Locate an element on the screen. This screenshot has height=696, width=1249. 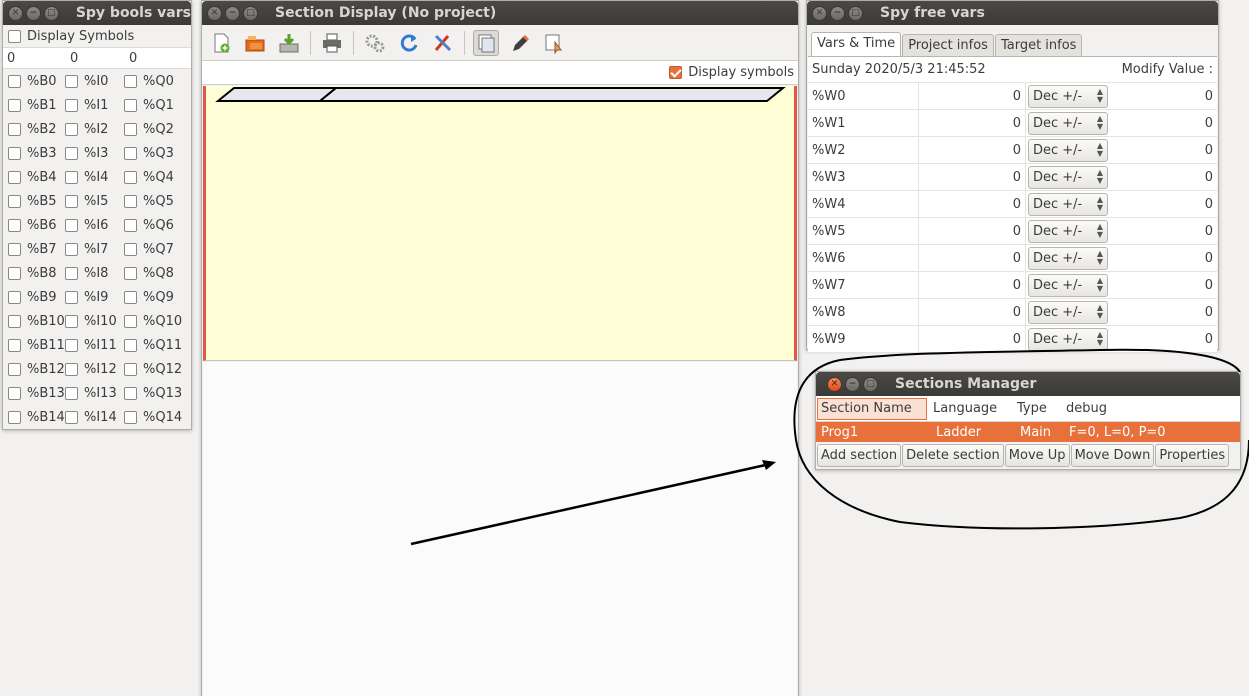
bool-var-option: %B2 is located at coordinates (34, 129).